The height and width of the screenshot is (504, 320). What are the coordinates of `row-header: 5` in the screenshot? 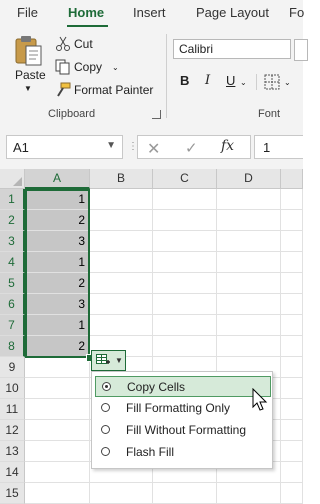 It's located at (12, 283).